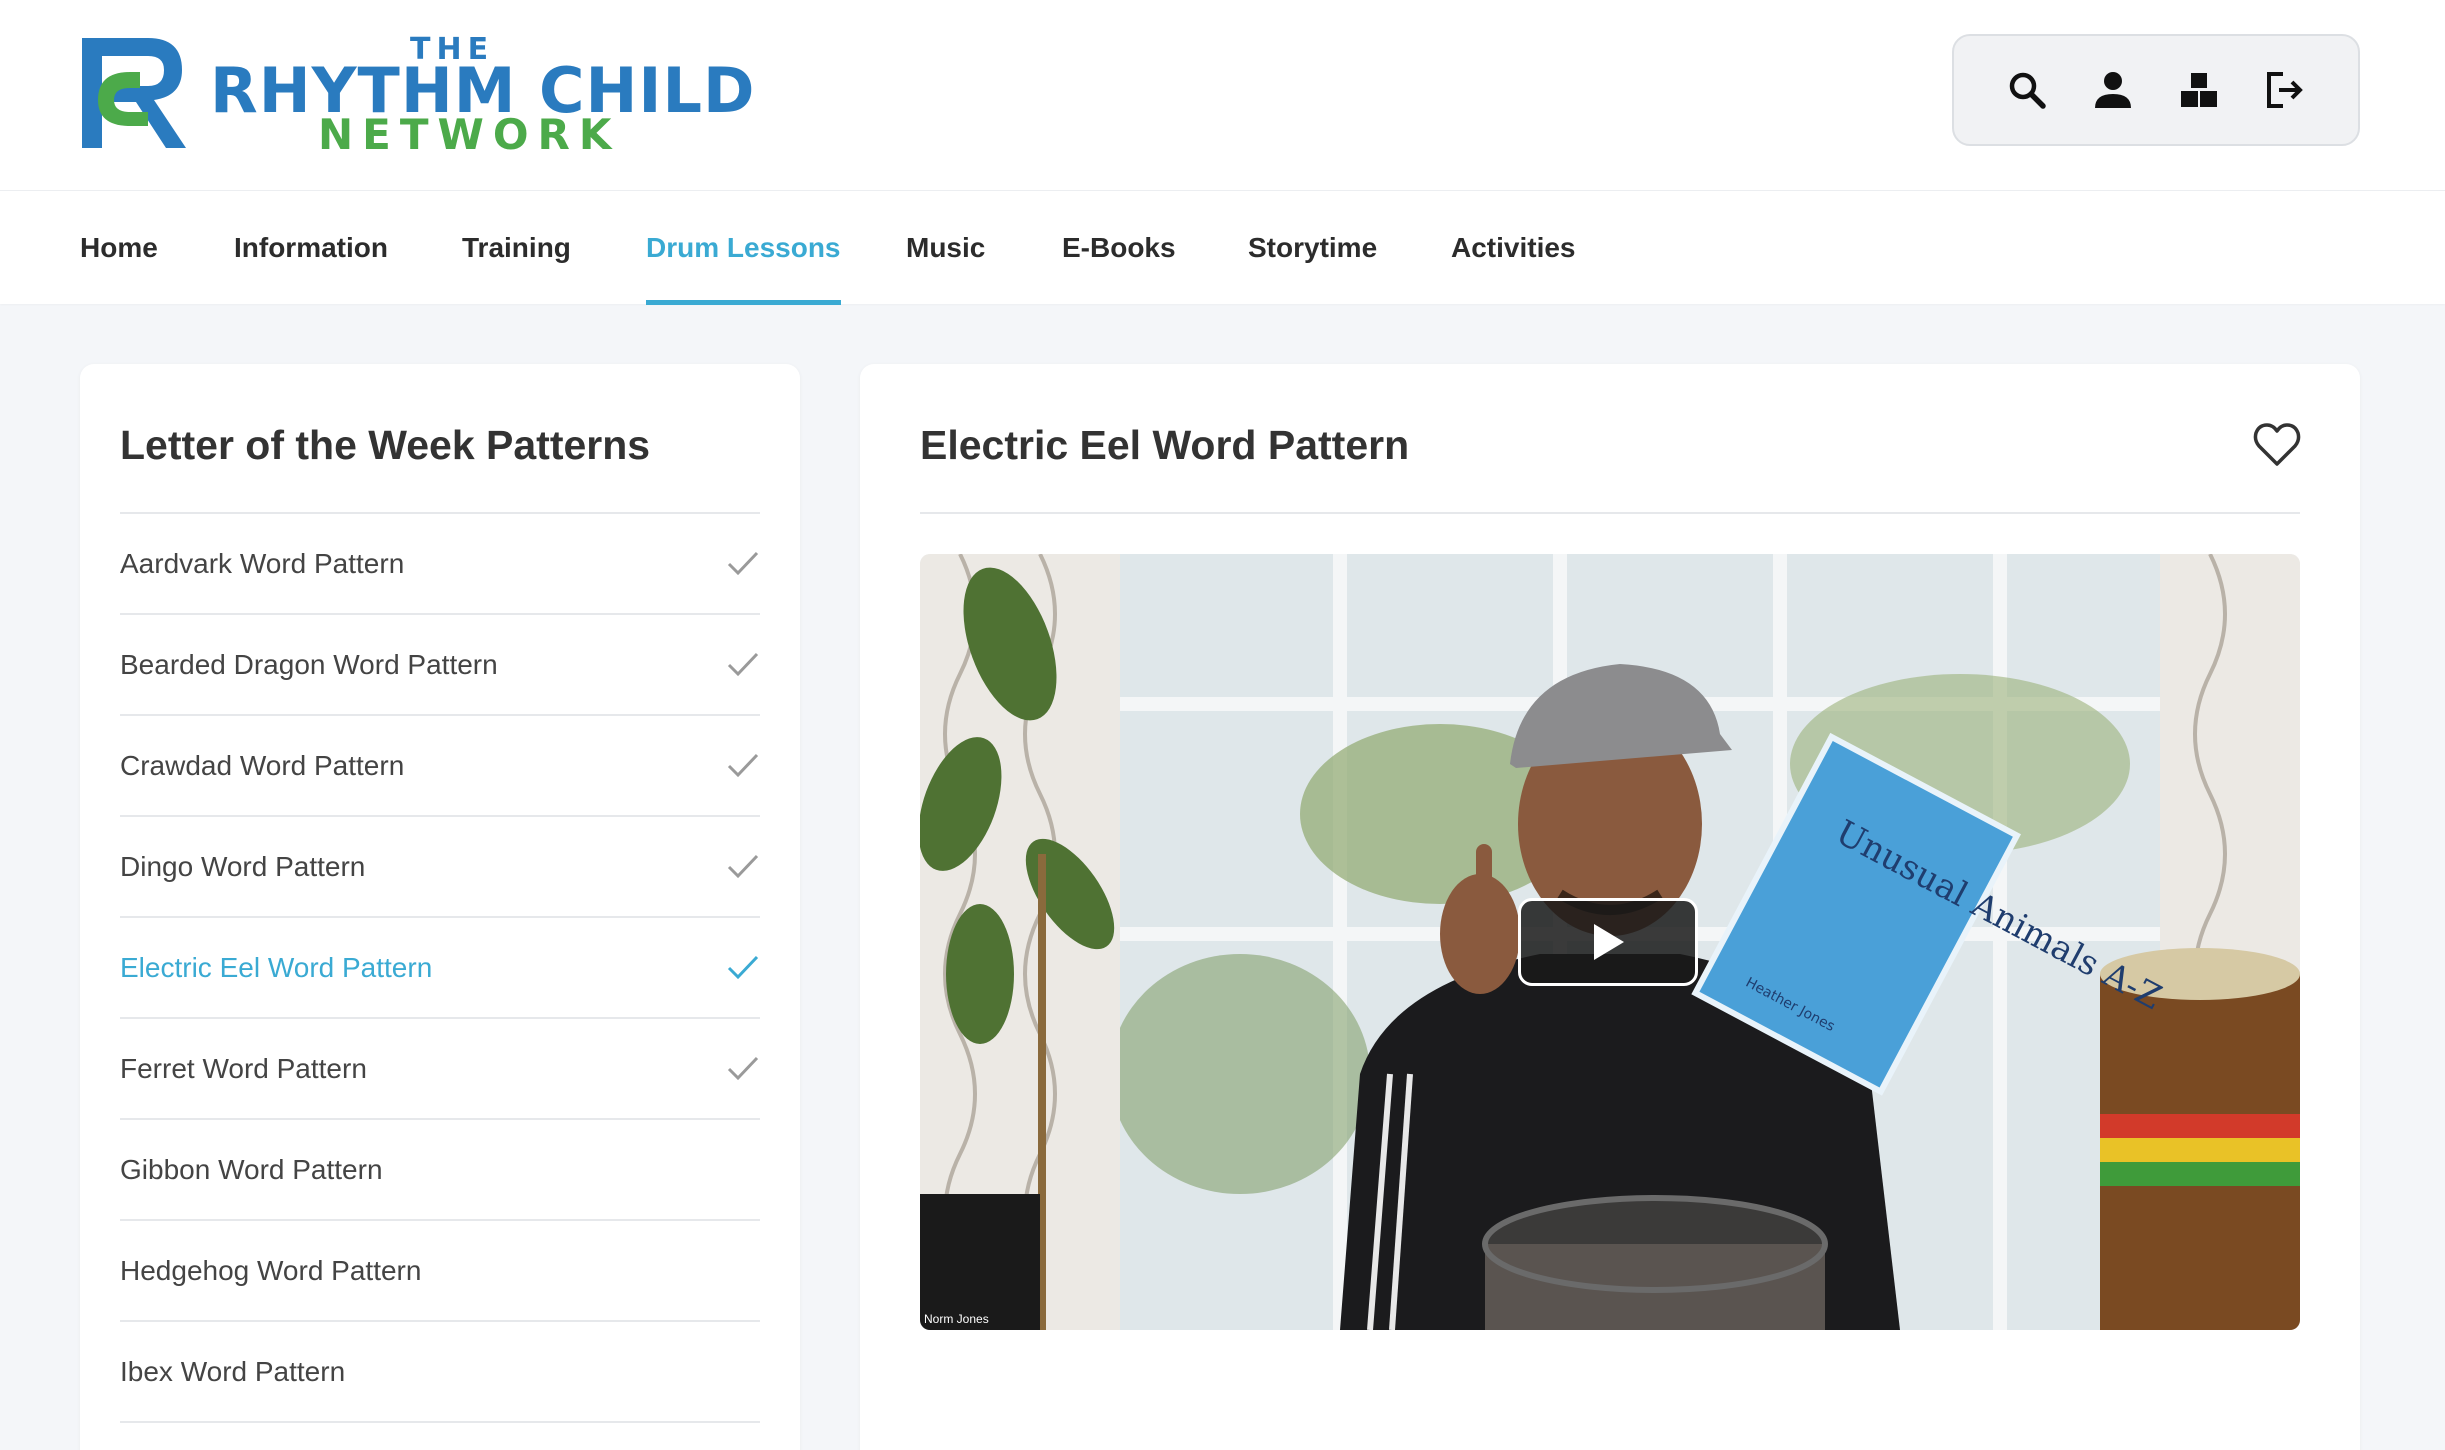 The height and width of the screenshot is (1450, 2445). Describe the element at coordinates (2285, 90) in the screenshot. I see `logout-icon` at that location.